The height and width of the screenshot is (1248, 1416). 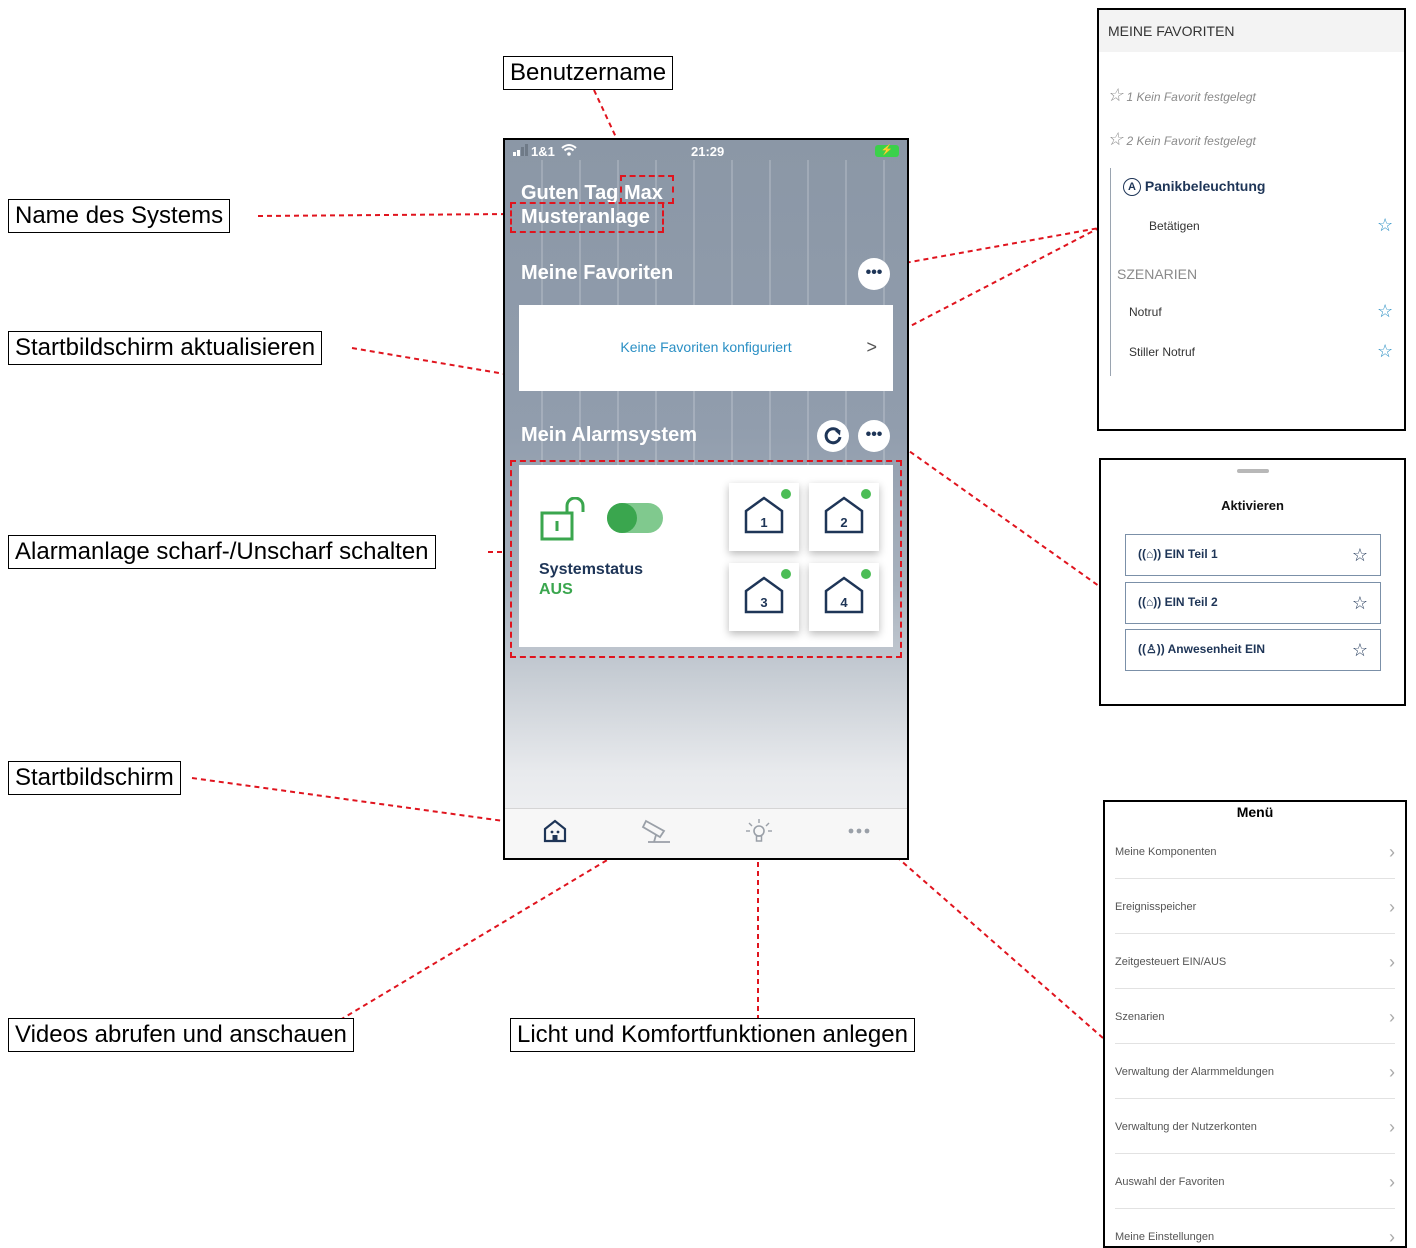 I want to click on favorites-empty-text: Keine Favoriten konfiguriert, so click(x=706, y=347).